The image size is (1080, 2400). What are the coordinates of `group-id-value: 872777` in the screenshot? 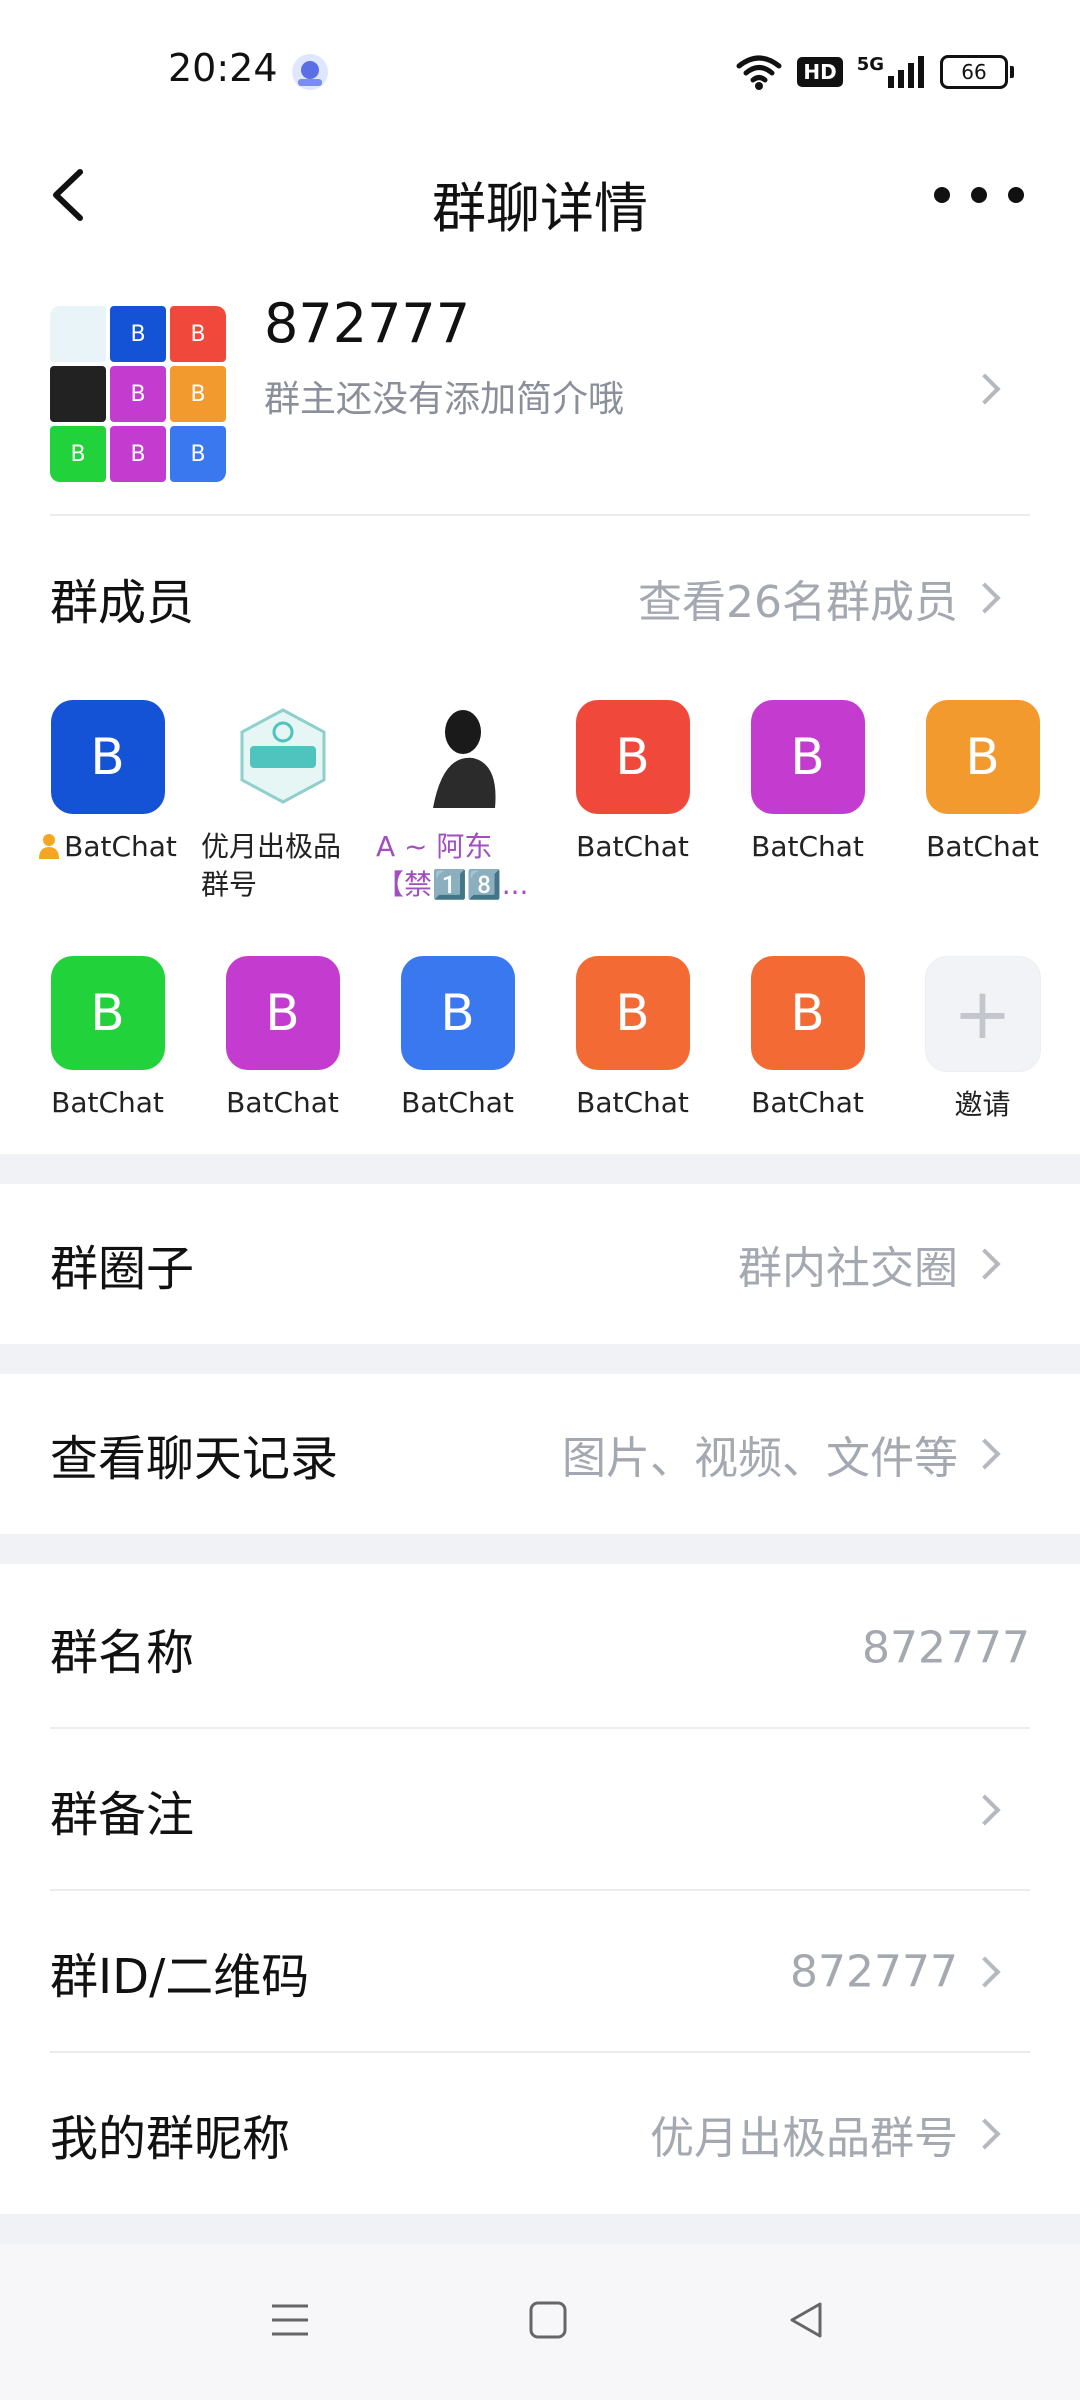 It's located at (874, 1972).